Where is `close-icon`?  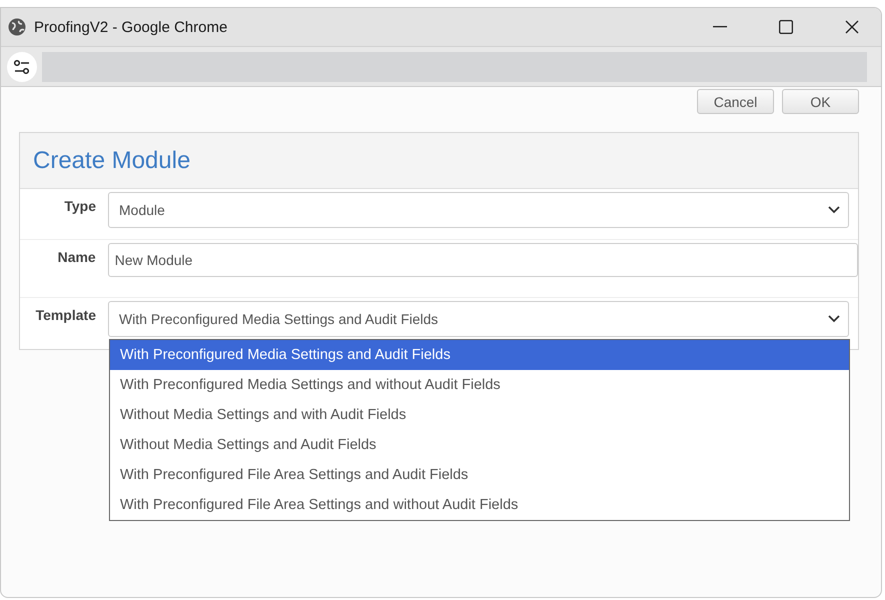
close-icon is located at coordinates (852, 27).